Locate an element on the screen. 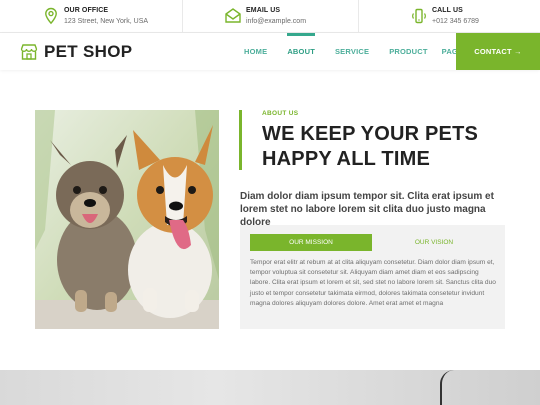 The image size is (540, 405). tab-our-mission: OUR MISSION is located at coordinates (311, 242).